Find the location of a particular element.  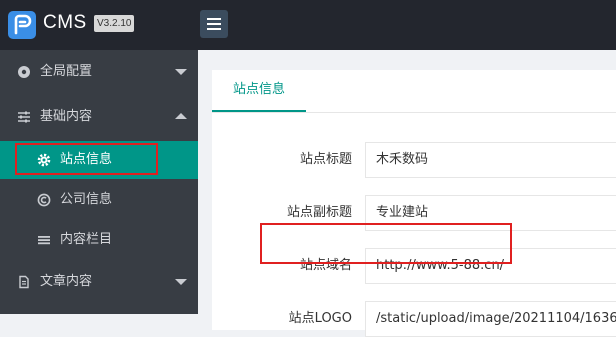

sliders-icon is located at coordinates (24, 117).